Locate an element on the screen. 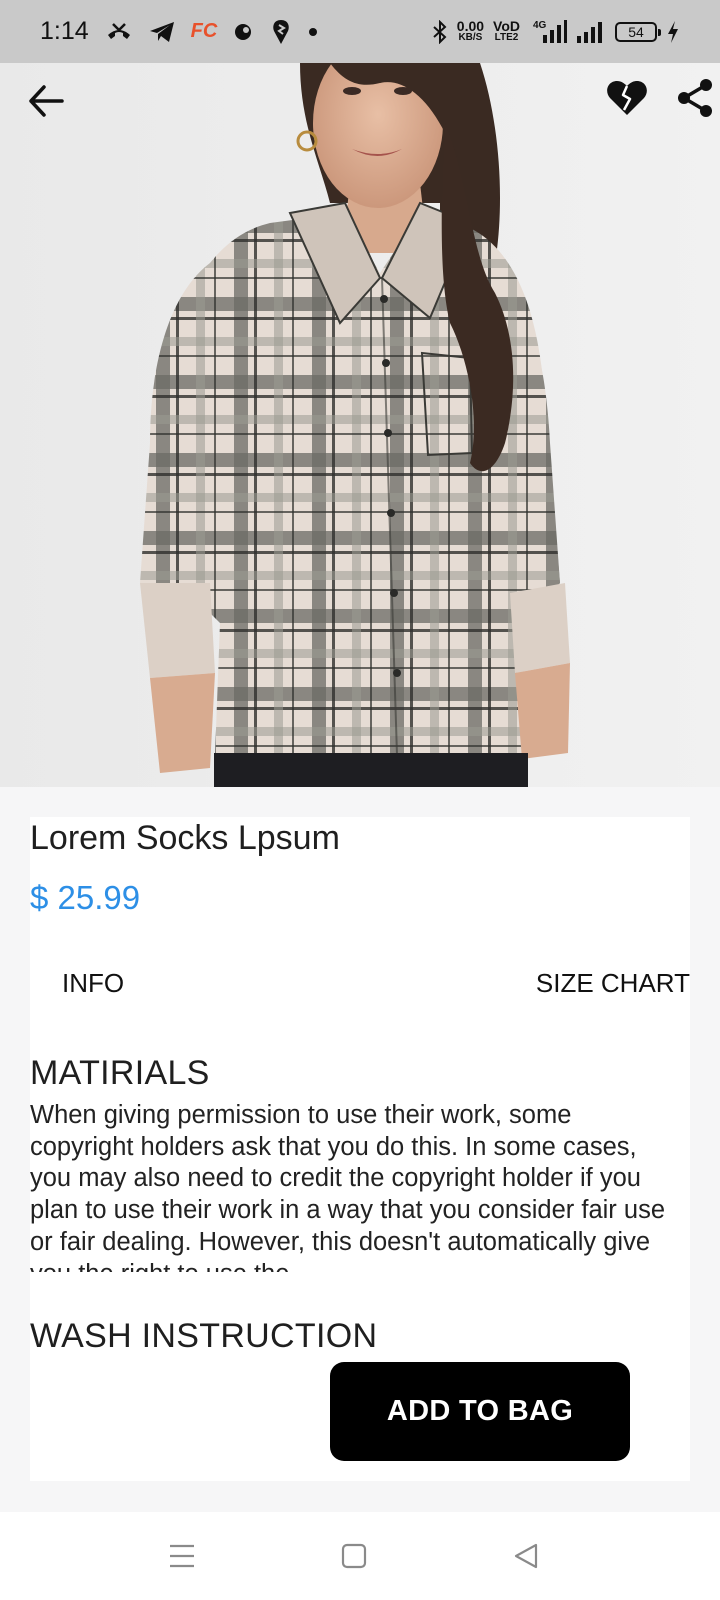  signal-icon: 4G is located at coordinates (548, 32).